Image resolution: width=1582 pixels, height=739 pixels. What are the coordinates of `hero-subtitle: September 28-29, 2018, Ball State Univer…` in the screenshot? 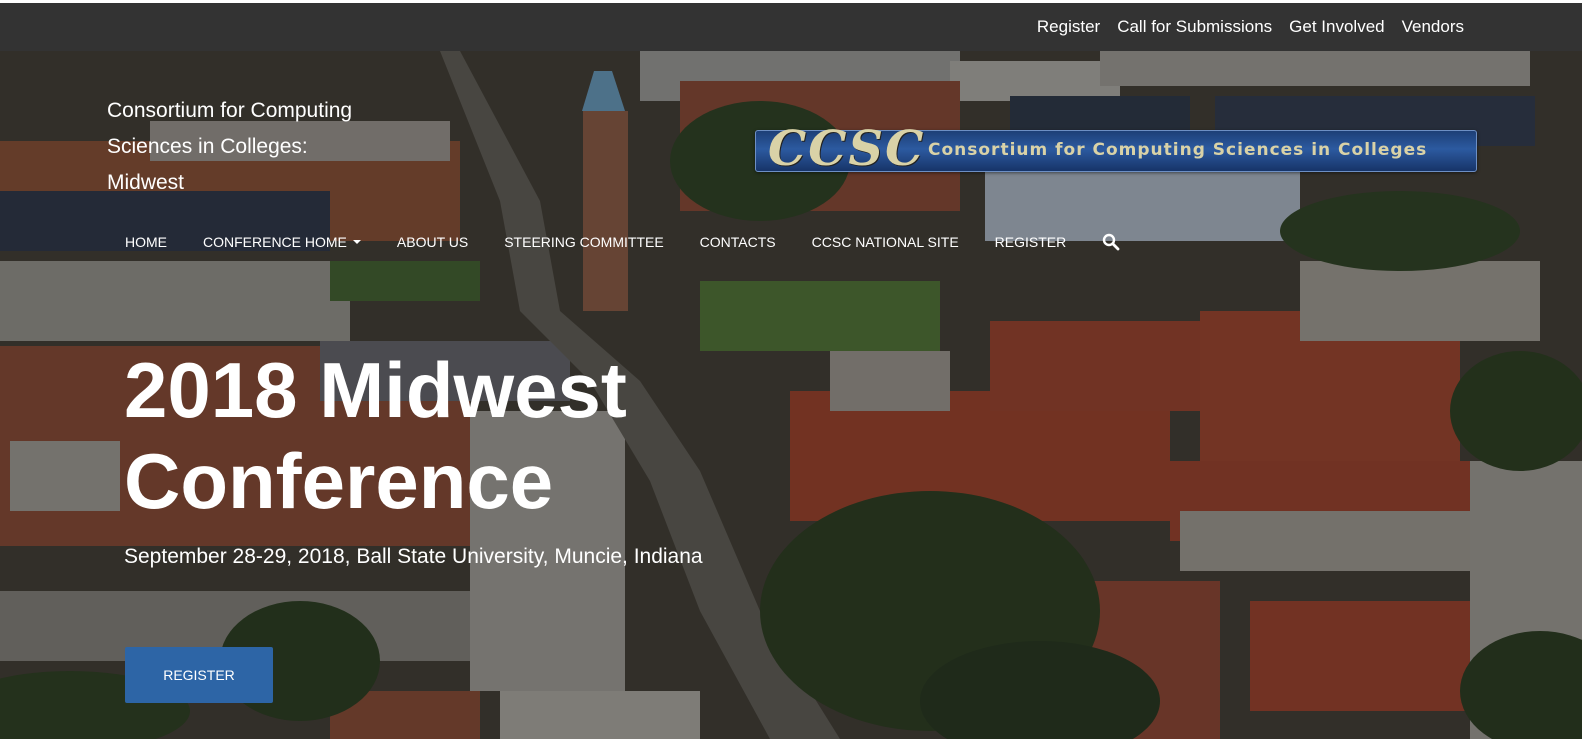 It's located at (413, 556).